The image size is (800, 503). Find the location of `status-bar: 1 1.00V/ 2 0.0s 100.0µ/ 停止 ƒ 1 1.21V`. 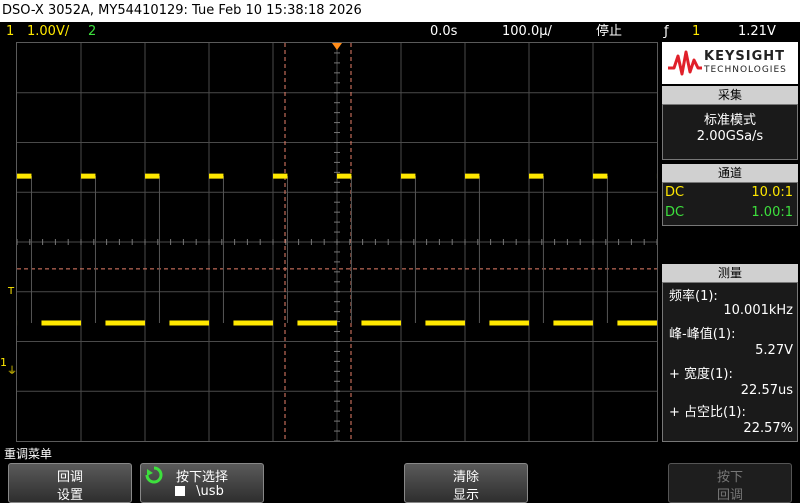

status-bar: 1 1.00V/ 2 0.0s 100.0µ/ 停止 ƒ 1 1.21V is located at coordinates (400, 32).